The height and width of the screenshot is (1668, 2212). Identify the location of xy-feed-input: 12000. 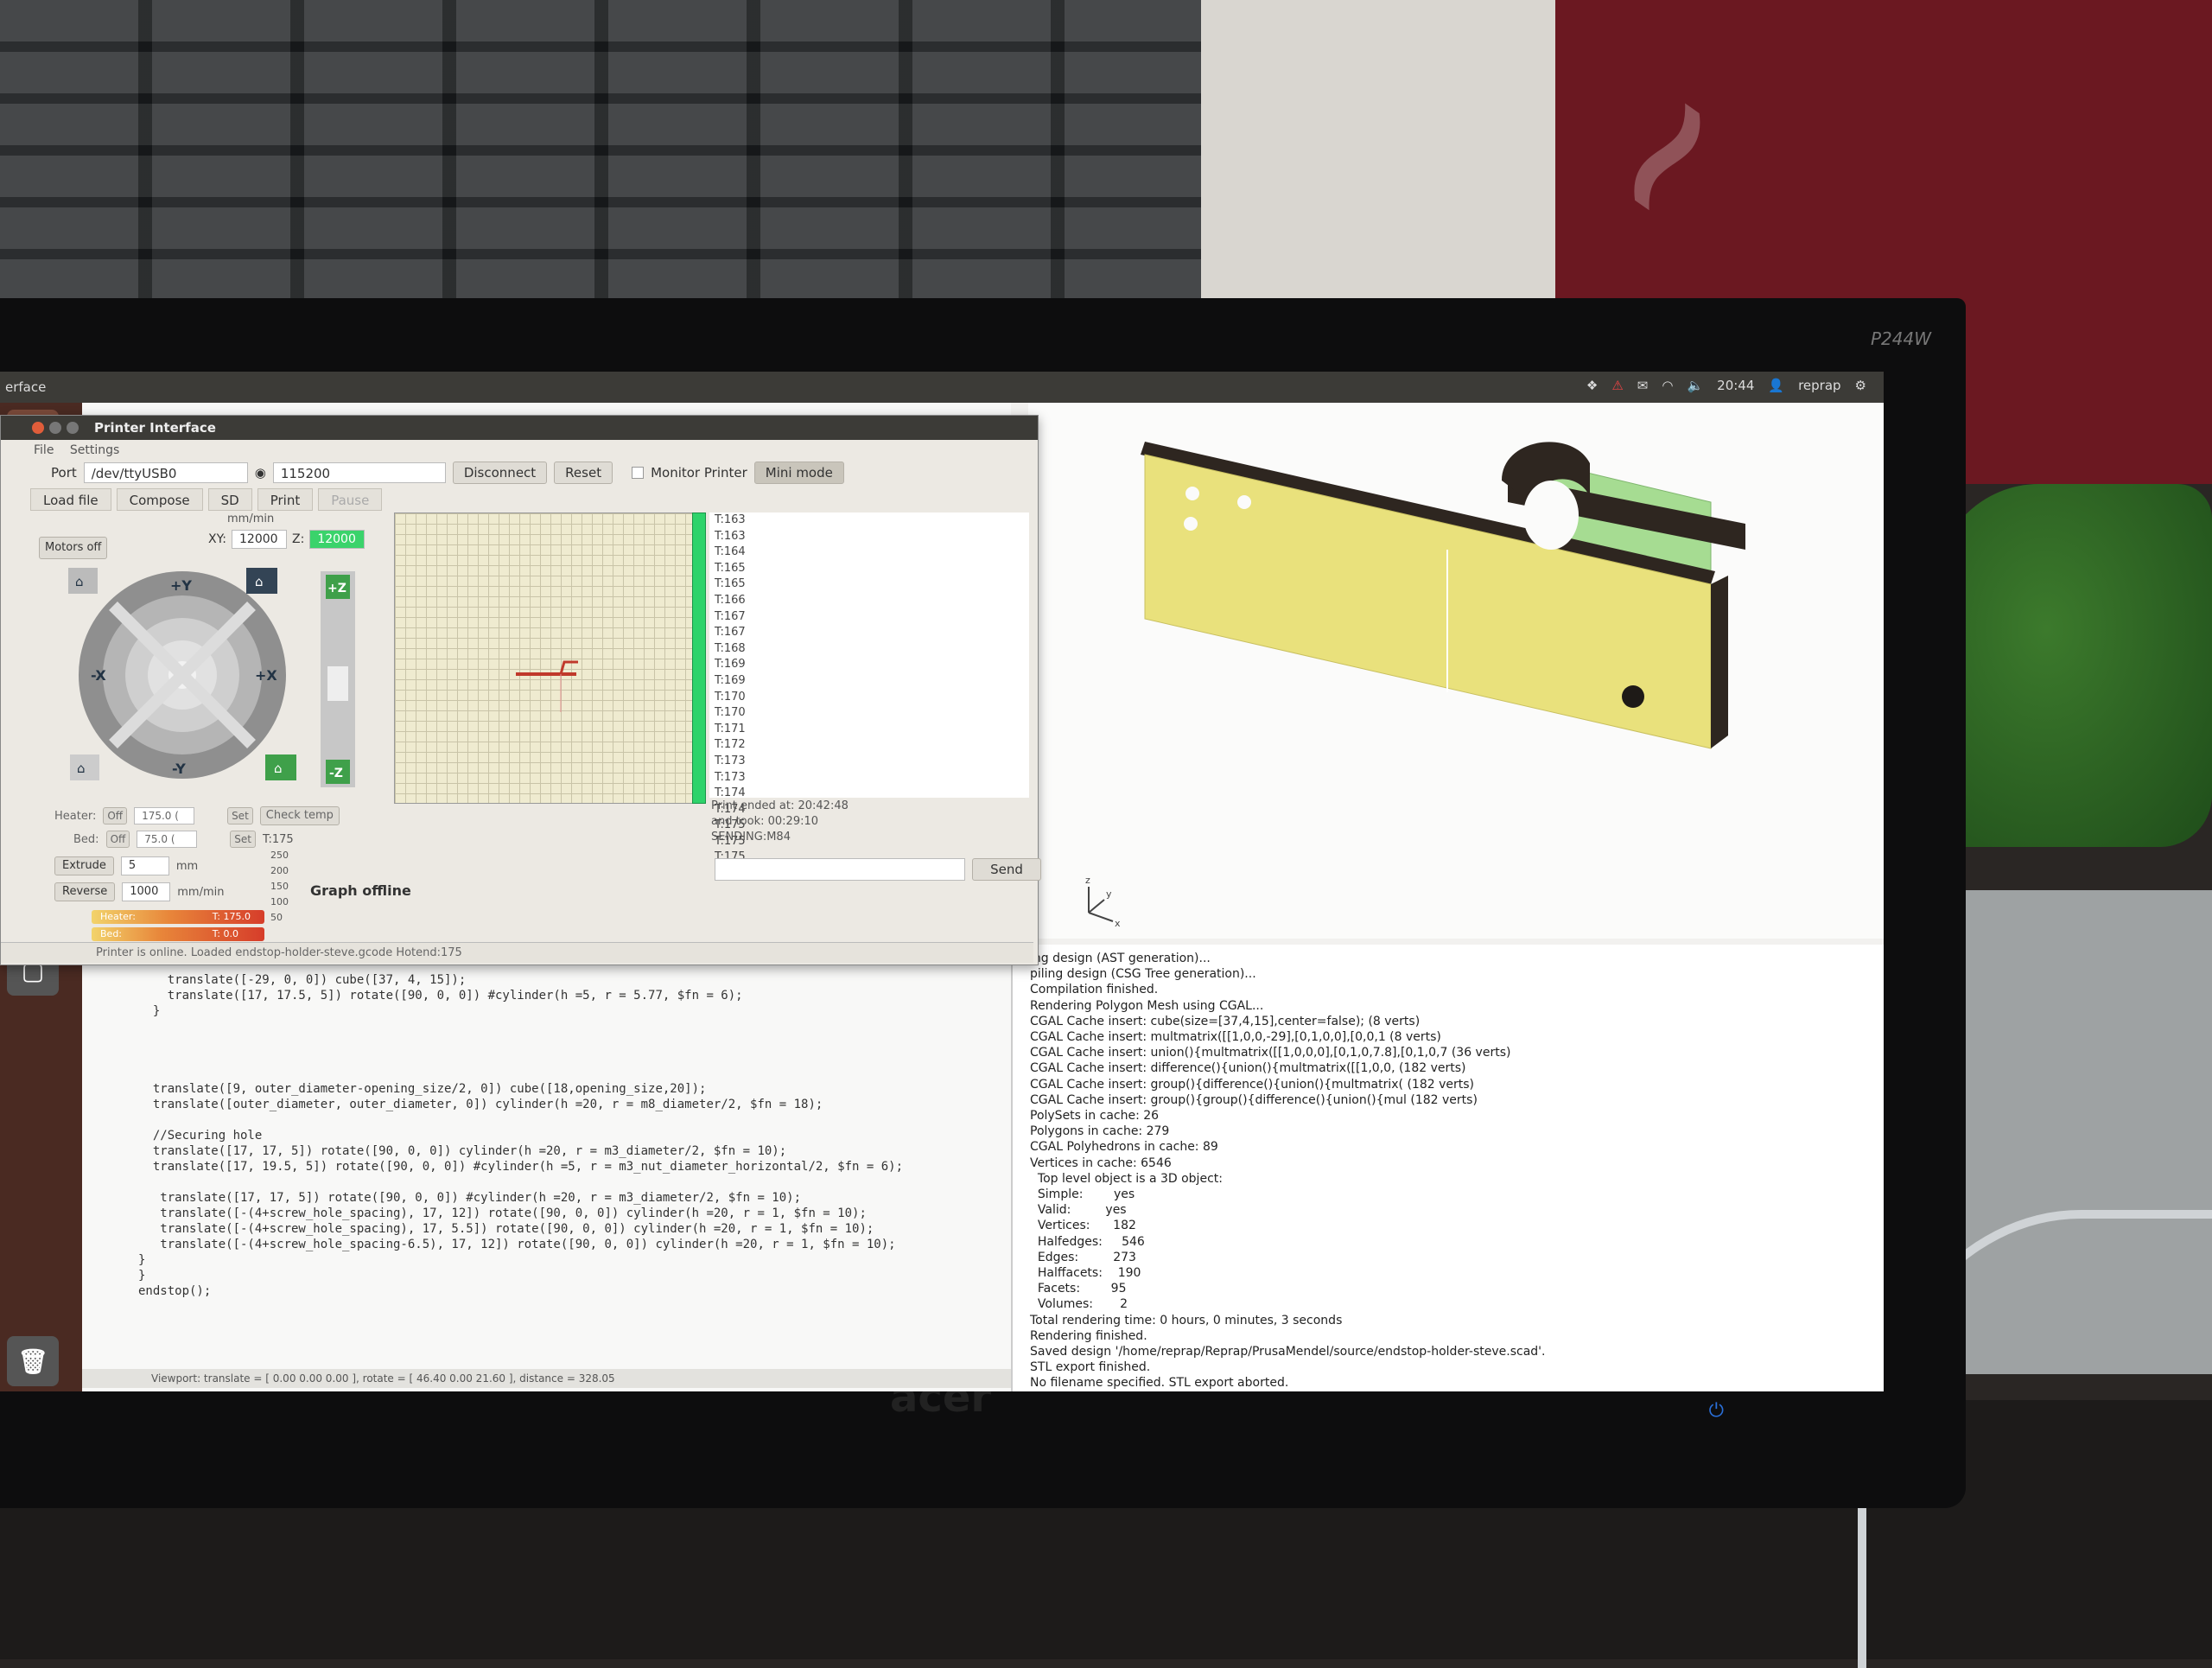
(259, 539).